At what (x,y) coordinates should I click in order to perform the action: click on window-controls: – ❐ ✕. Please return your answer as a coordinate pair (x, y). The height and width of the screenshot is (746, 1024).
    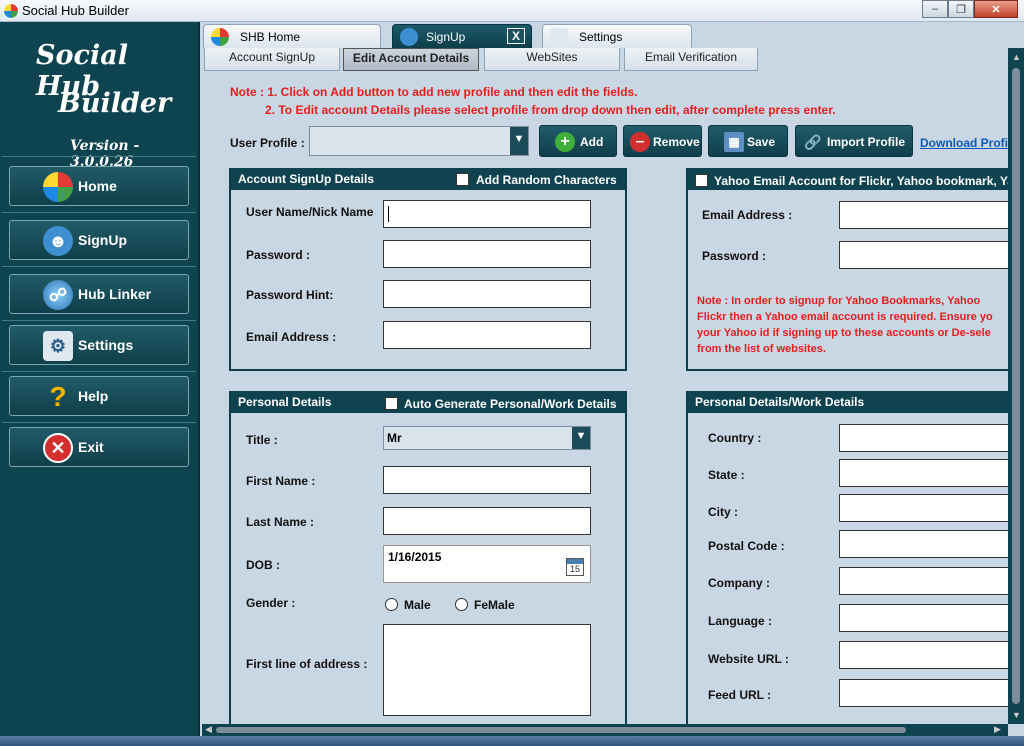
    Looking at the image, I should click on (970, 9).